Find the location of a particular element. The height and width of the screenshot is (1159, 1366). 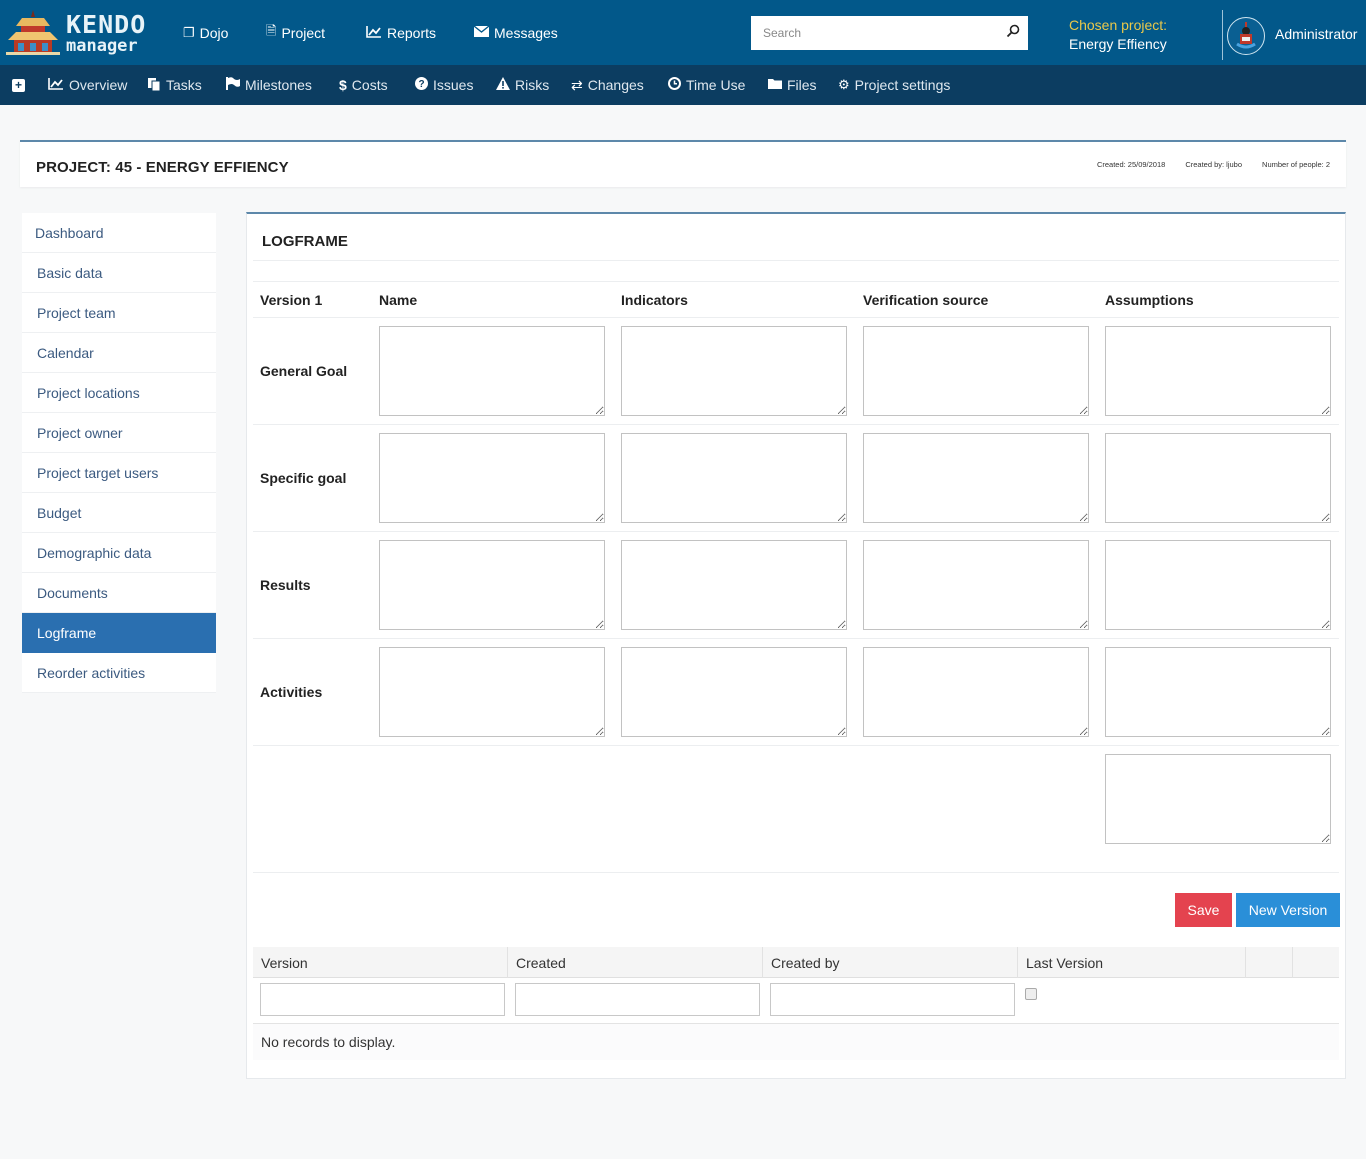

topnav-dojo: ❐ Dojo is located at coordinates (205, 33).